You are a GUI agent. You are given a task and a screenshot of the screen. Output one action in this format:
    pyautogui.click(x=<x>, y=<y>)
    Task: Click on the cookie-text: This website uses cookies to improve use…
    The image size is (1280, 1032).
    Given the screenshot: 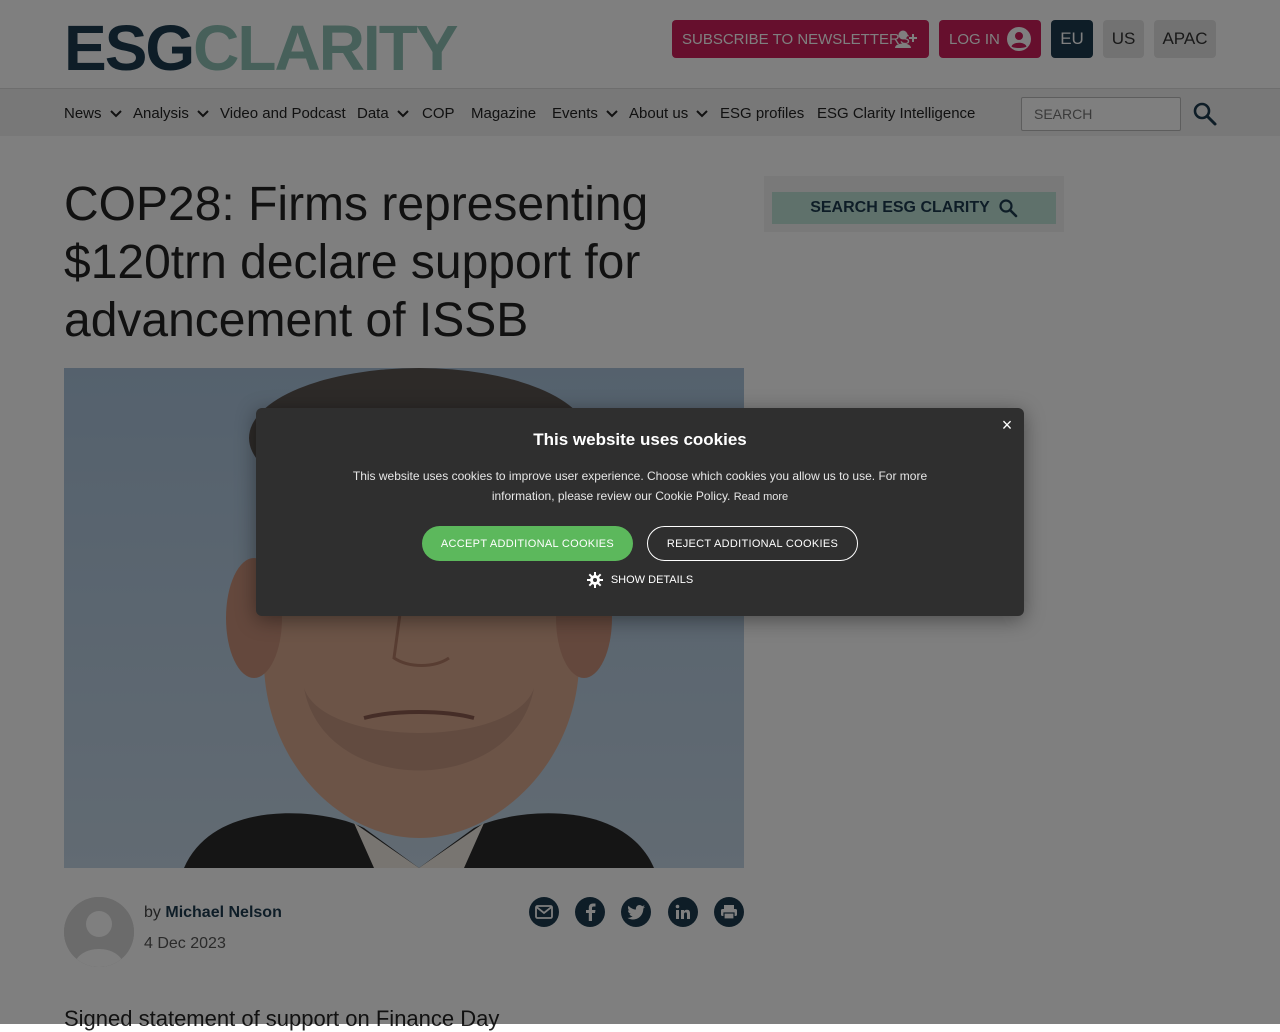 What is the action you would take?
    pyautogui.click(x=640, y=486)
    